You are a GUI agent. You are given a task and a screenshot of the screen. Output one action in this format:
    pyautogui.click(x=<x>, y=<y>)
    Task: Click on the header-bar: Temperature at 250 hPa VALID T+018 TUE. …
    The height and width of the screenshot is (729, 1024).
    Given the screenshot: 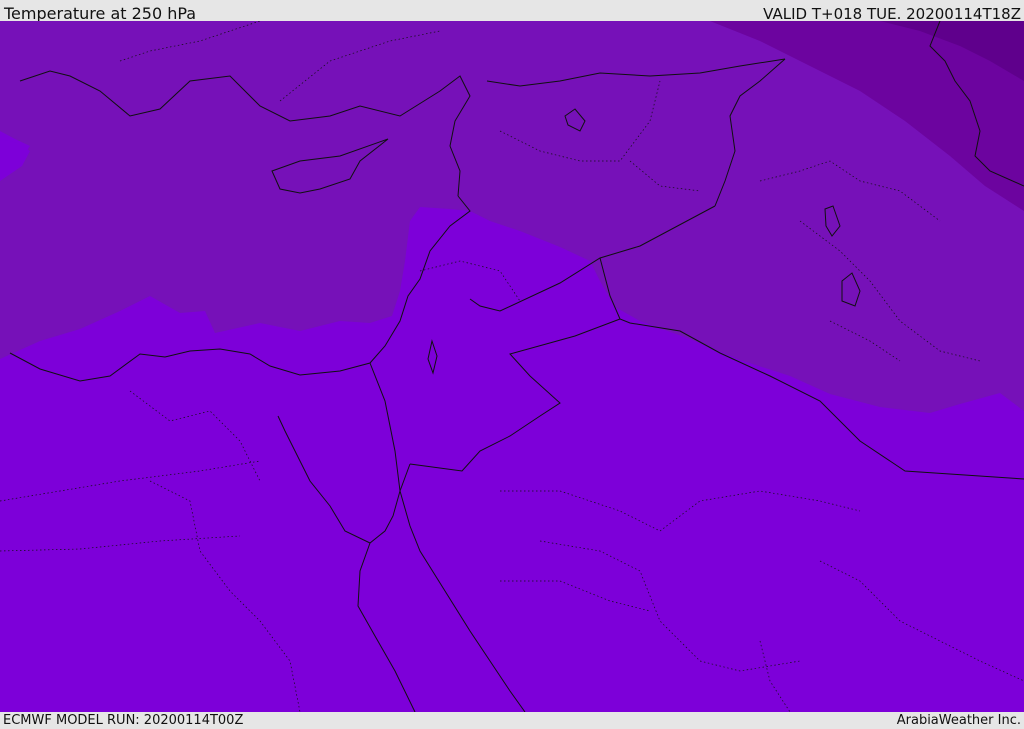 What is the action you would take?
    pyautogui.click(x=512, y=11)
    